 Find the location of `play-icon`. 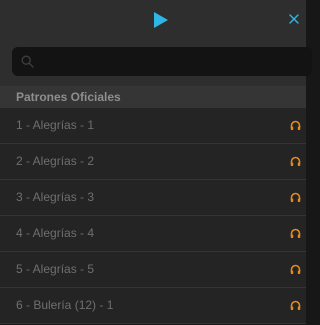

play-icon is located at coordinates (161, 20).